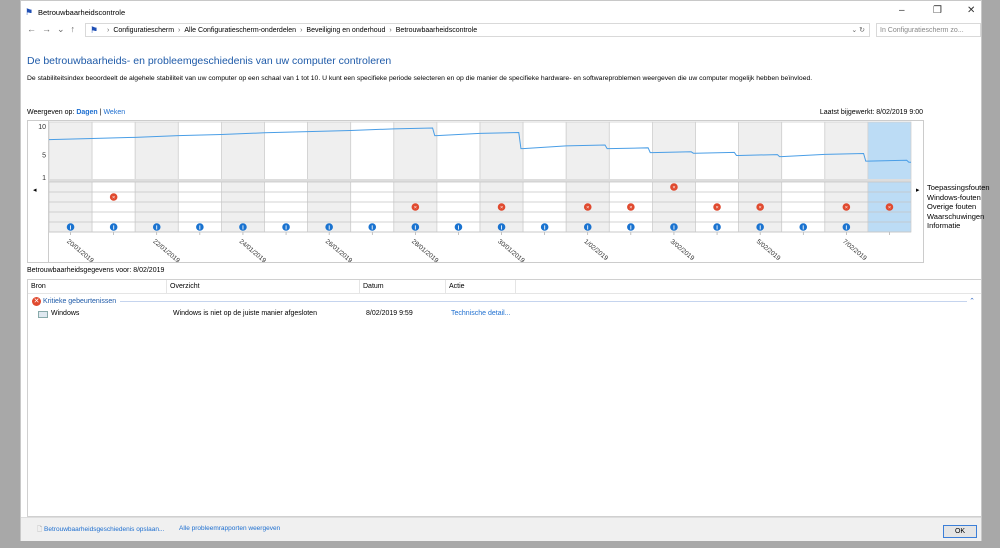 The width and height of the screenshot is (1000, 548). What do you see at coordinates (82, 12) in the screenshot?
I see `window-title: Betrouwbaarheidscontrole` at bounding box center [82, 12].